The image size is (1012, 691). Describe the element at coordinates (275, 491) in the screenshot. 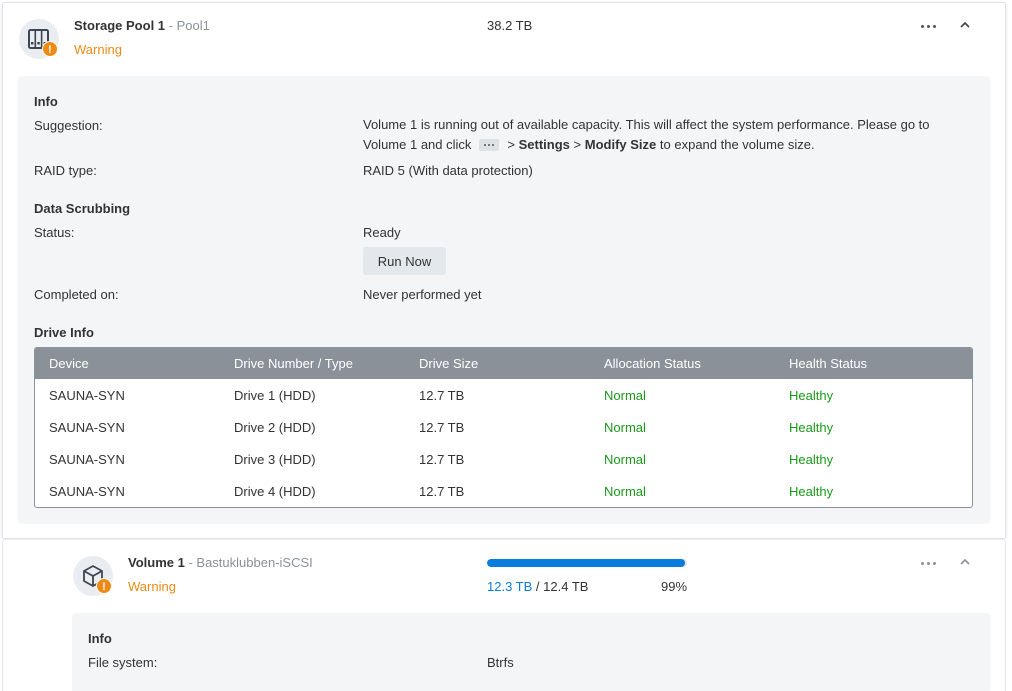

I see `drive-number-cell: Drive 4 (HDD)` at that location.